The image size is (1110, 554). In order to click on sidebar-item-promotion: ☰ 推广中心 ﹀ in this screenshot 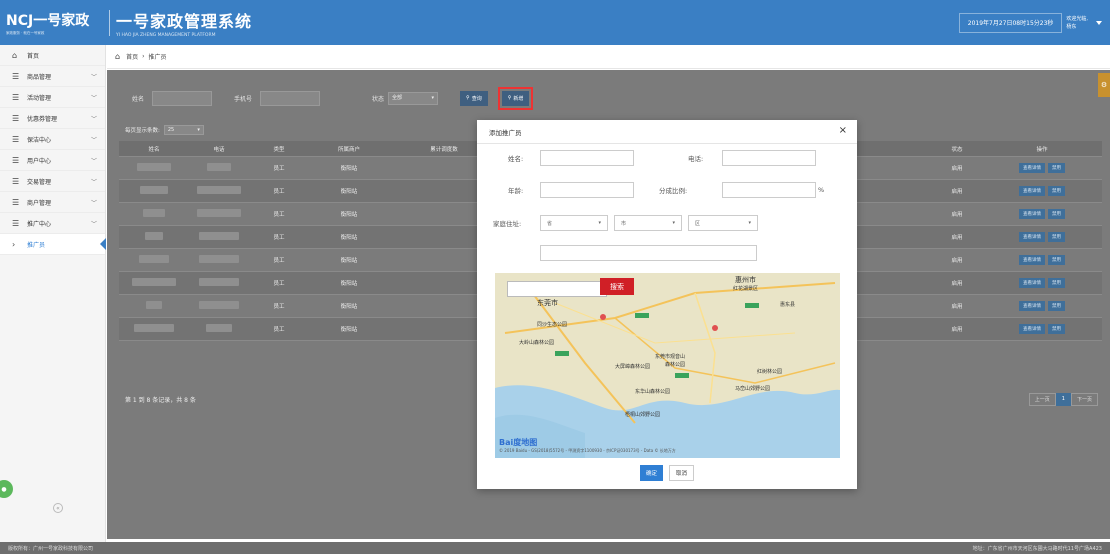, I will do `click(52, 223)`.